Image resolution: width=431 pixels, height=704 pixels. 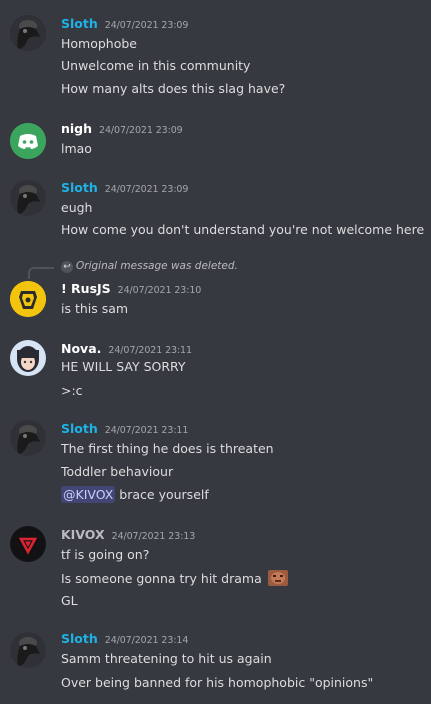 I want to click on reply-spine, so click(x=41, y=273).